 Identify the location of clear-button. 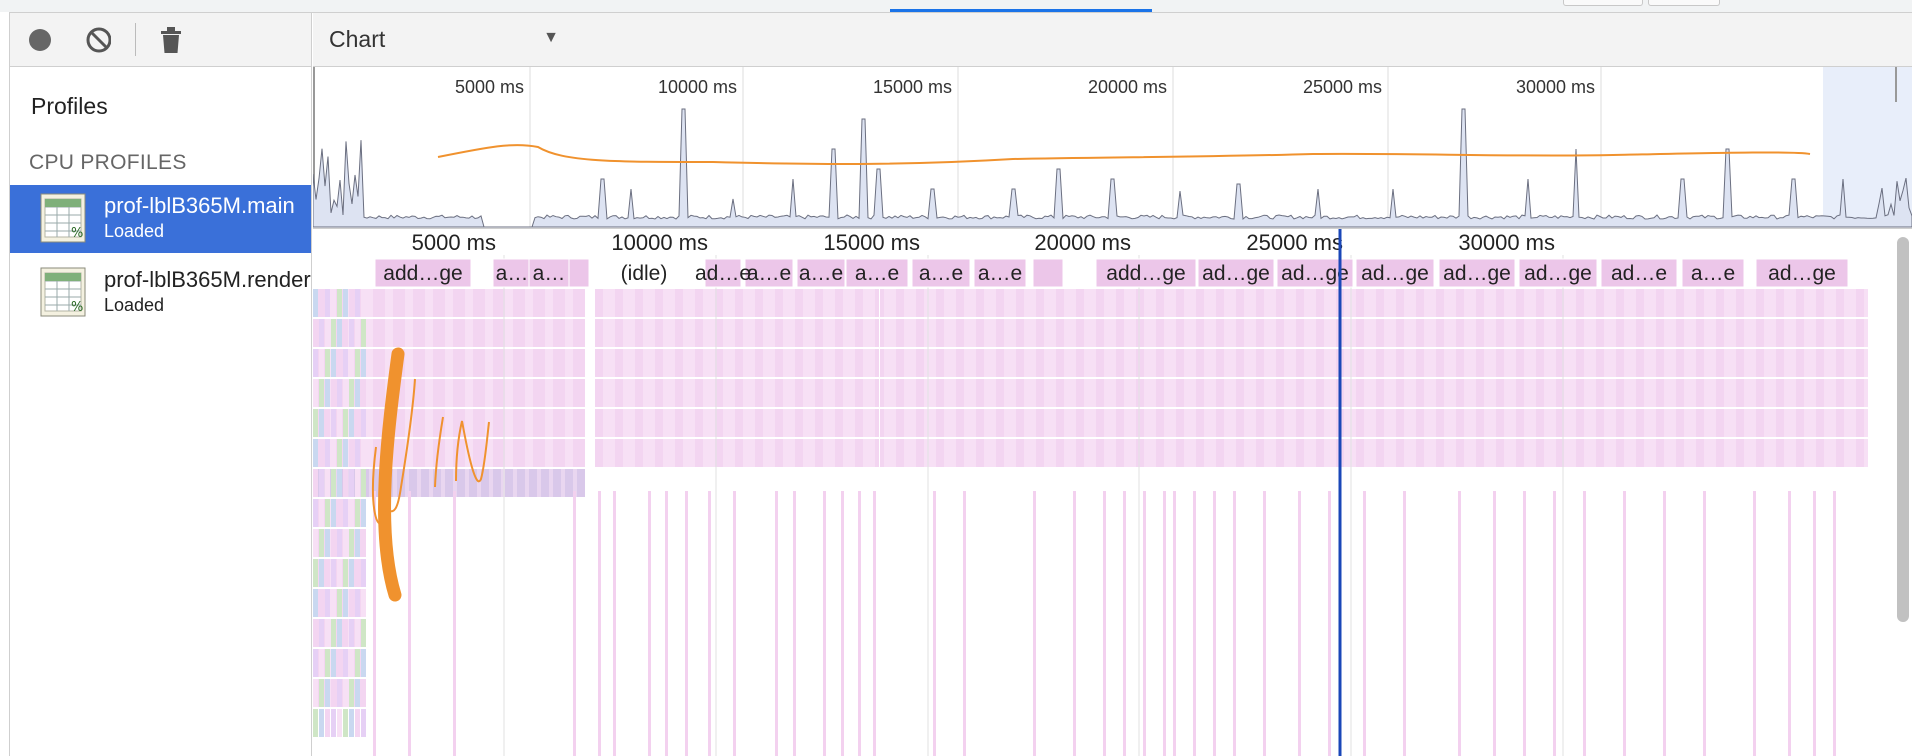
(98, 40).